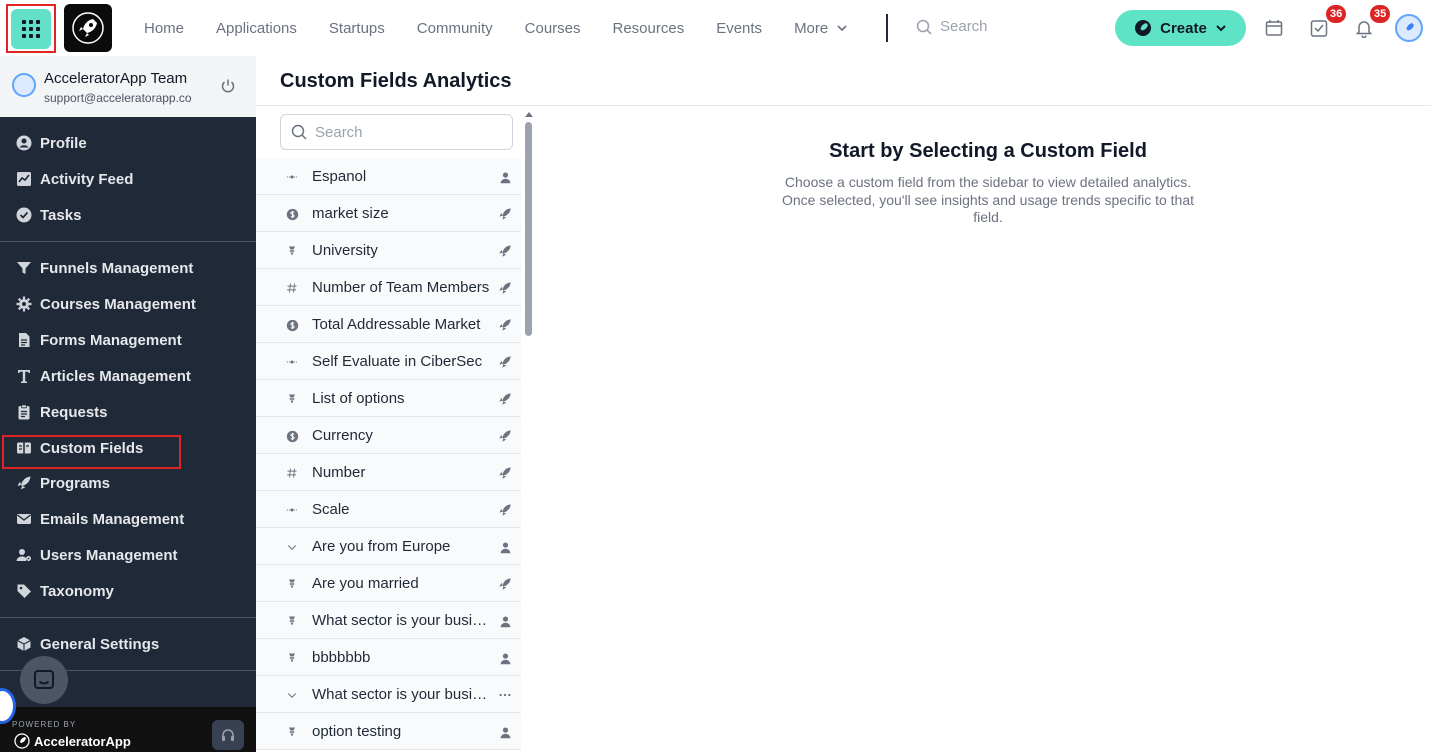 The image size is (1431, 752). Describe the element at coordinates (505, 695) in the screenshot. I see `more-dots-icon` at that location.